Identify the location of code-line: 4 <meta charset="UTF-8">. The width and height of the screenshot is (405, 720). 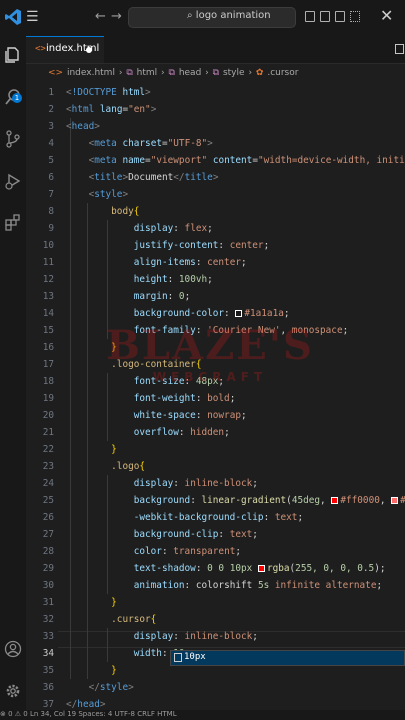
(215, 143).